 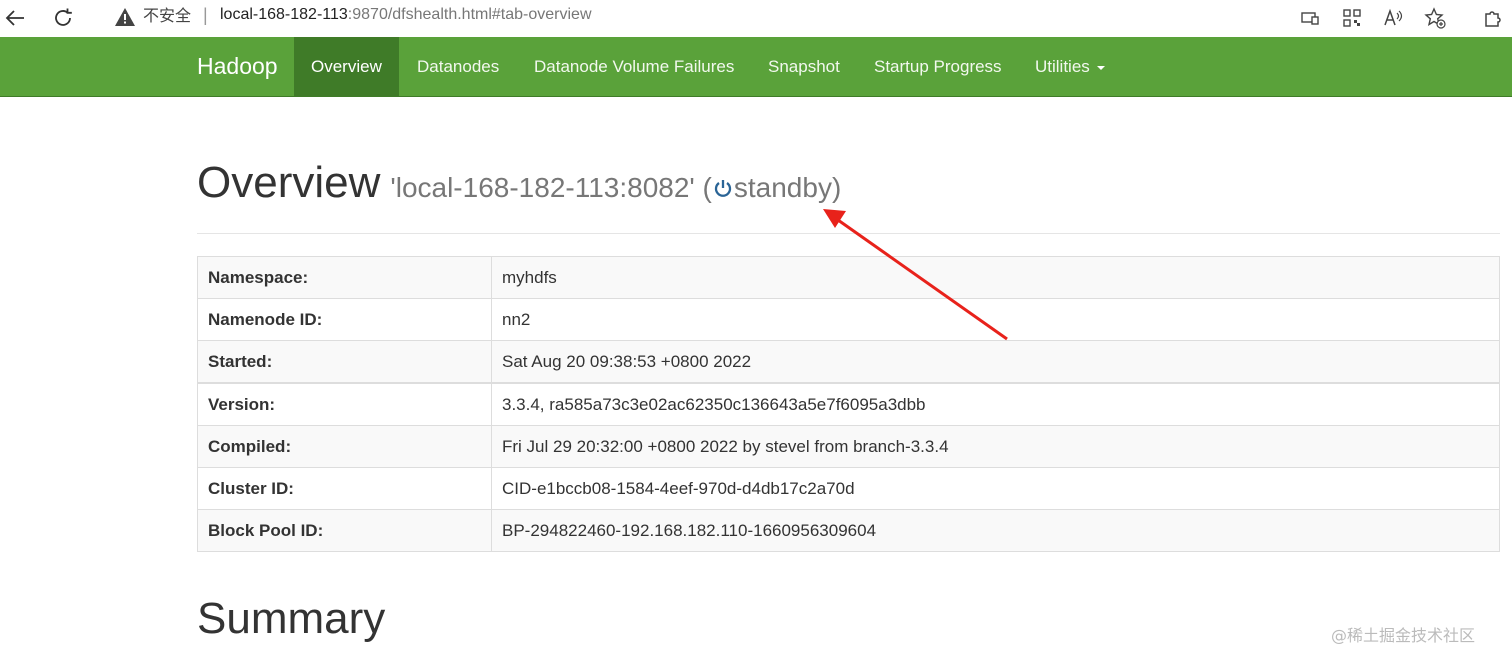 What do you see at coordinates (995, 362) in the screenshot?
I see `row-value: Sat Aug 20 09:38:53 +0800 2022` at bounding box center [995, 362].